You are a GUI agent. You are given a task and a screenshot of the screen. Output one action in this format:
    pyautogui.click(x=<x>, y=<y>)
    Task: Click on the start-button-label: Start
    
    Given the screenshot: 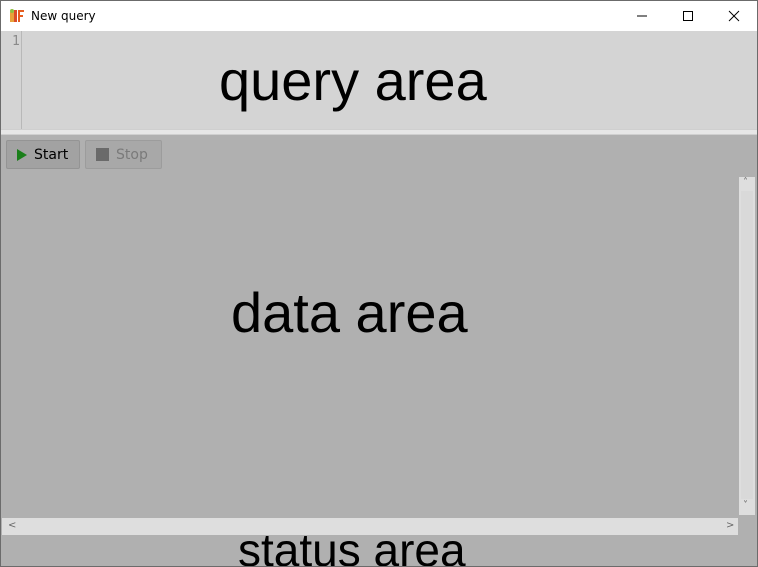 What is the action you would take?
    pyautogui.click(x=51, y=154)
    